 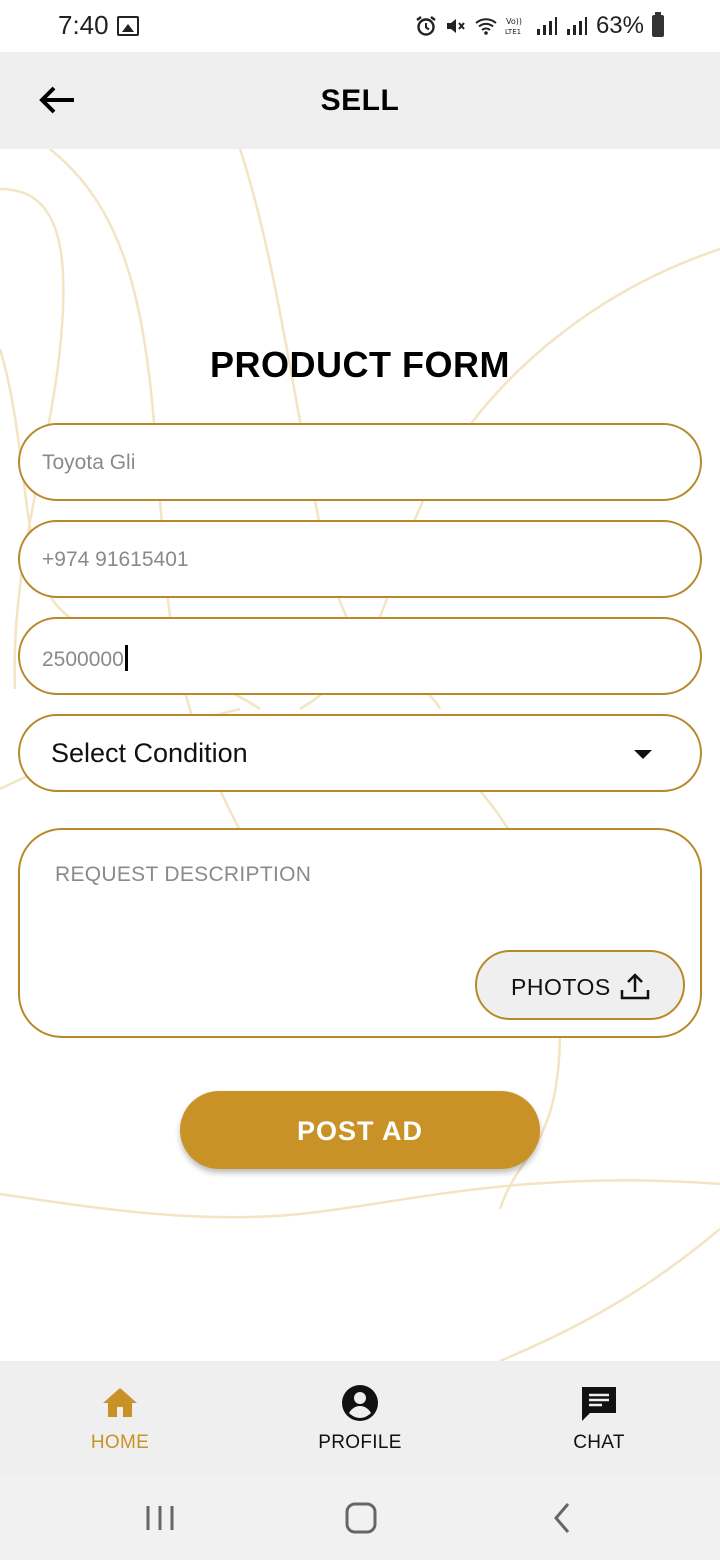 I want to click on phone-field: +974 91615401, so click(x=360, y=559).